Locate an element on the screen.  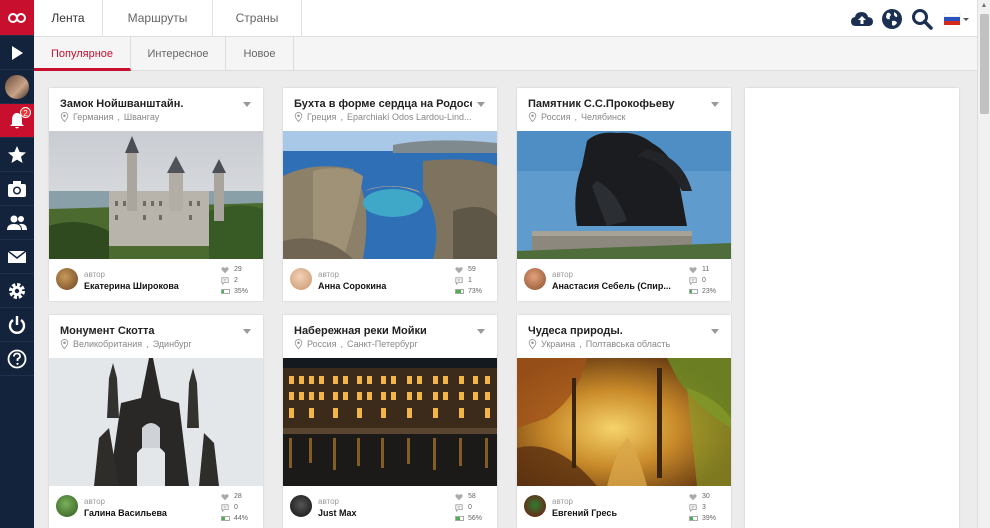
tab-countries: Страны is located at coordinates (257, 18).